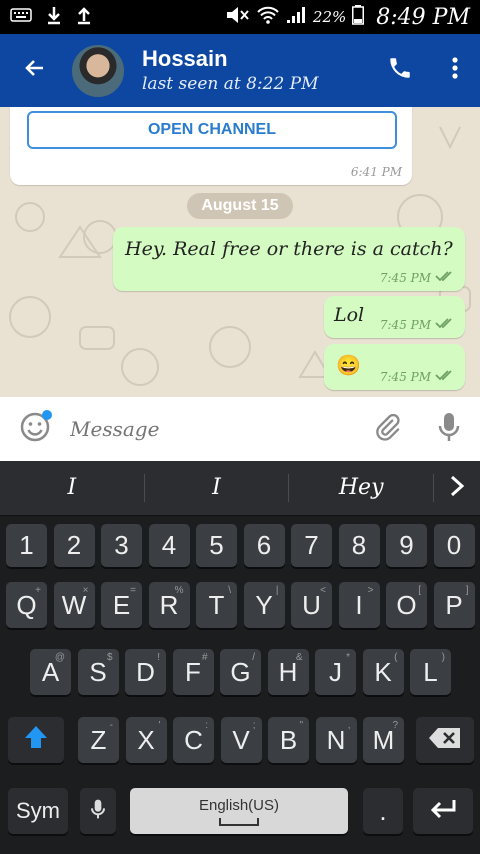  Describe the element at coordinates (179, 590) in the screenshot. I see `key-secondary-label: %` at that location.